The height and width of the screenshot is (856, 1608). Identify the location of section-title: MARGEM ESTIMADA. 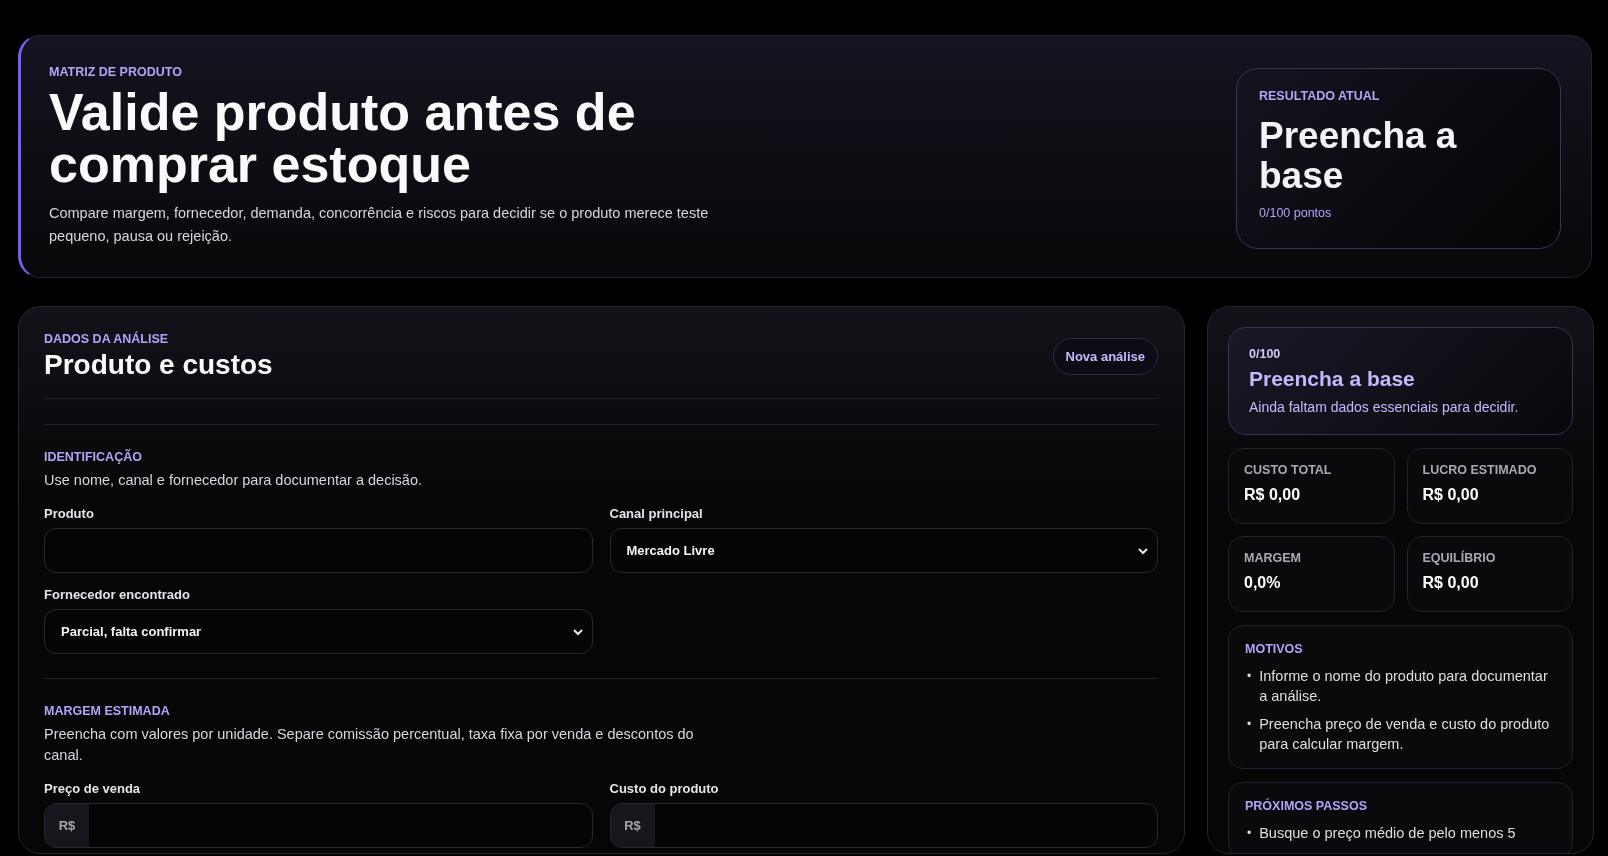
(107, 711).